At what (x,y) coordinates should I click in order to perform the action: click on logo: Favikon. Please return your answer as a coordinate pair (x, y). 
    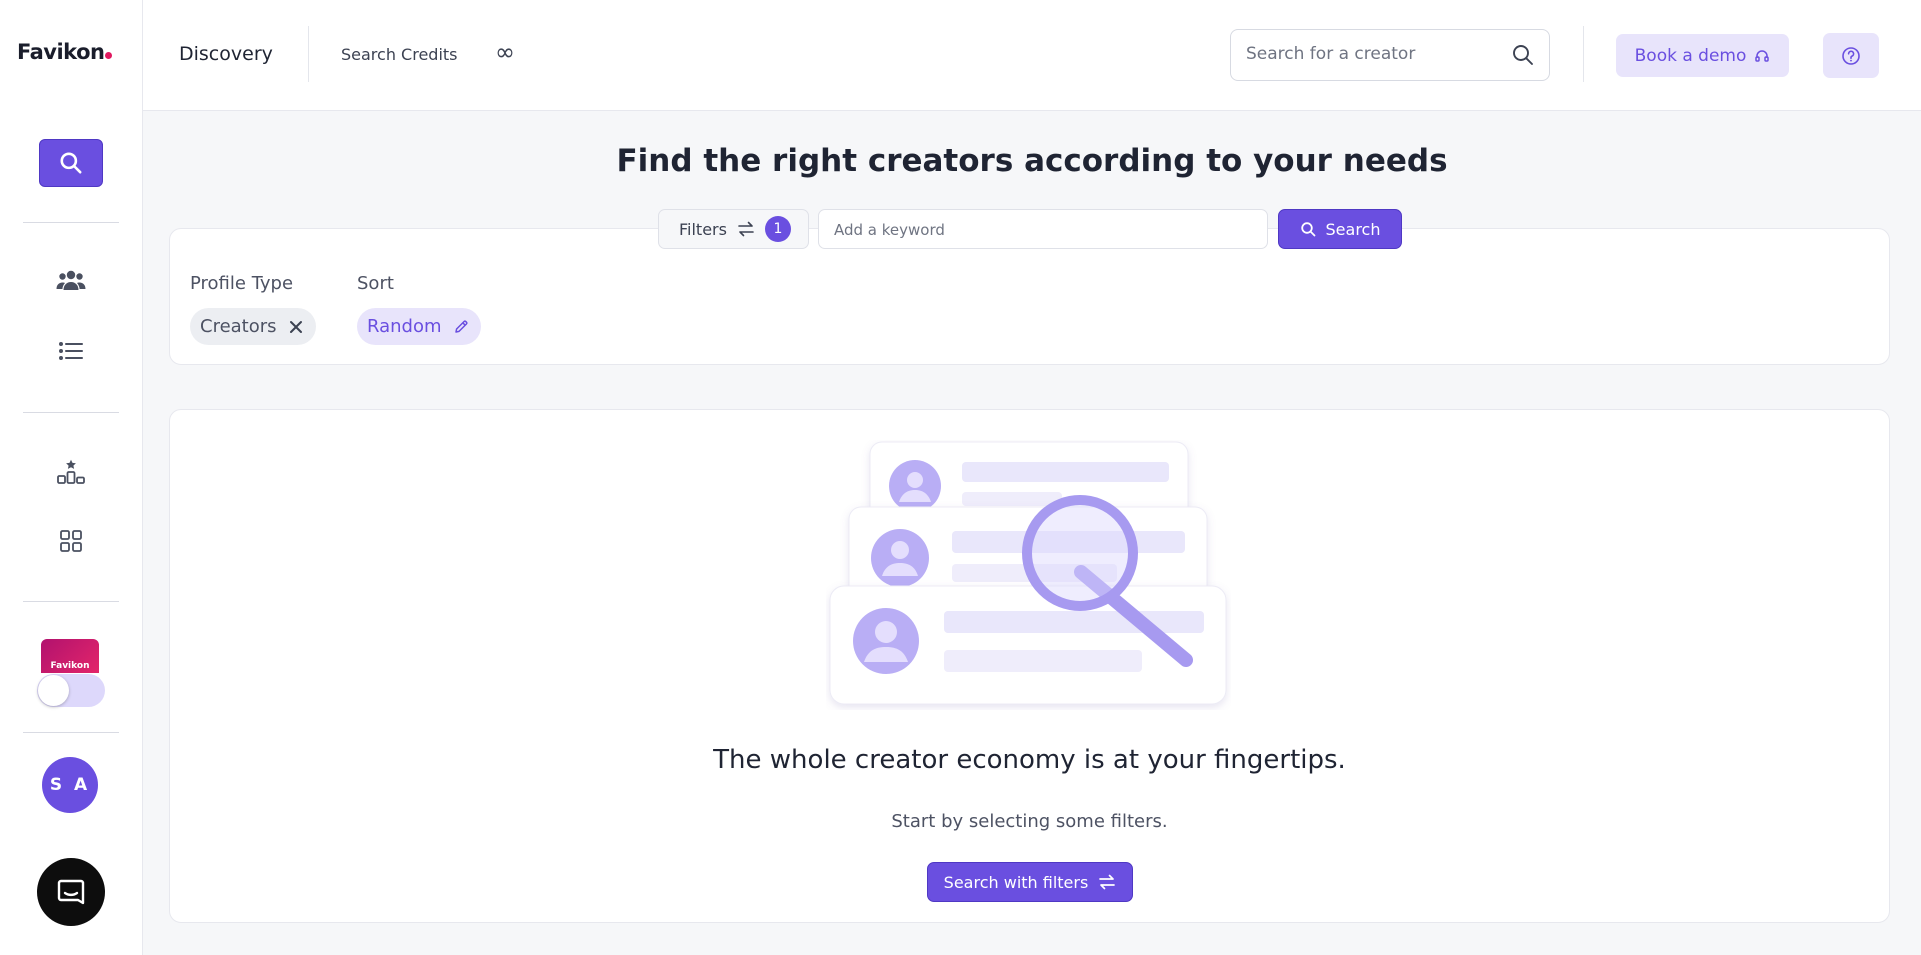
    Looking at the image, I should click on (65, 52).